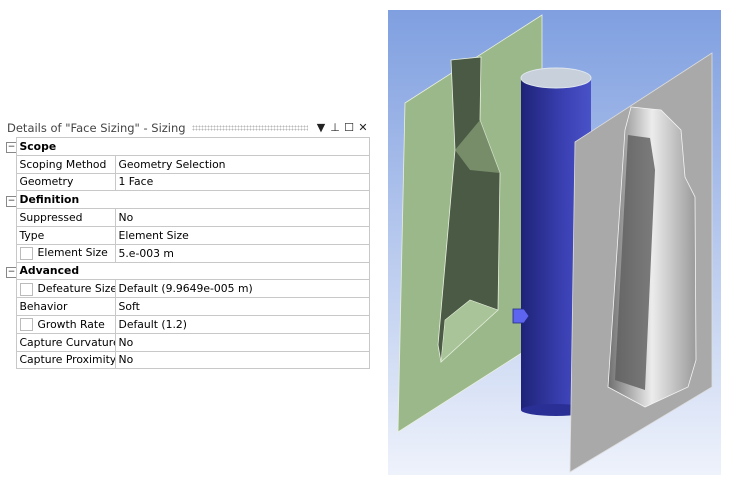 This screenshot has width=733, height=485. Describe the element at coordinates (242, 306) in the screenshot. I see `property-value: Soft` at that location.